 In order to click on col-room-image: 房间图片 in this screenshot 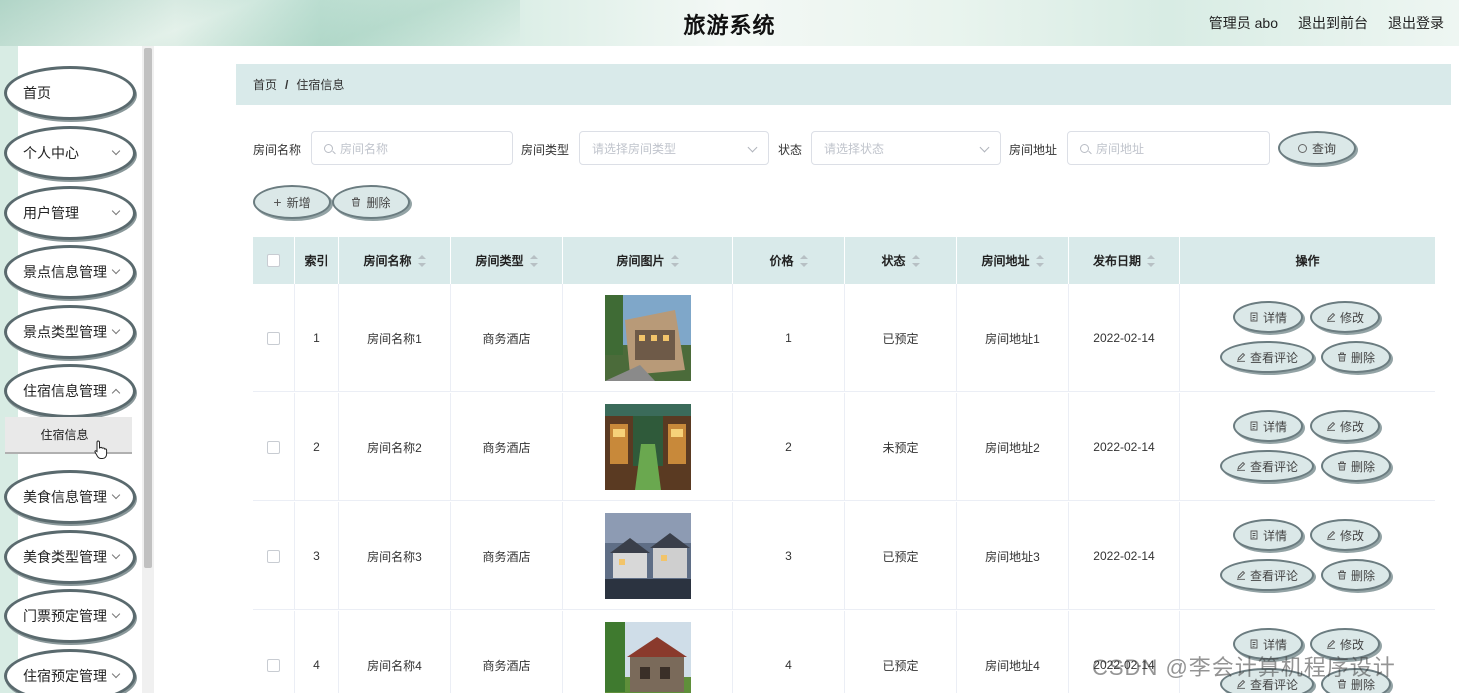, I will do `click(648, 260)`.